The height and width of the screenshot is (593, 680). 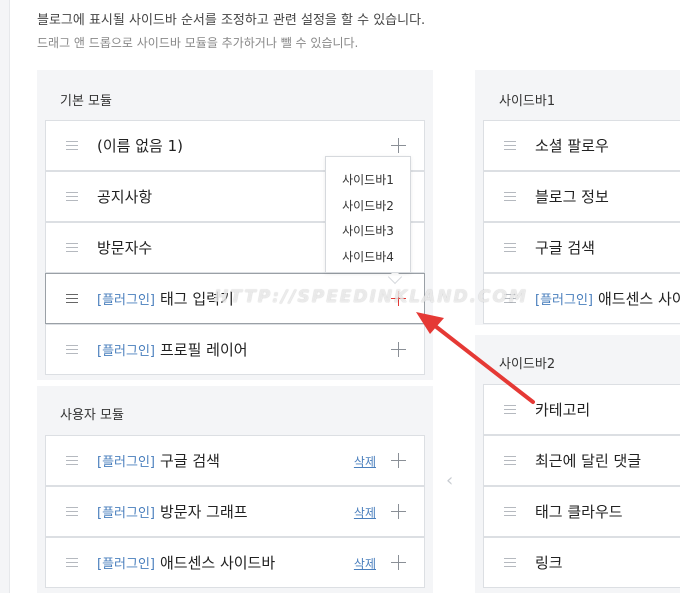 I want to click on sidebar-item-name: 구글 검색, so click(x=565, y=248).